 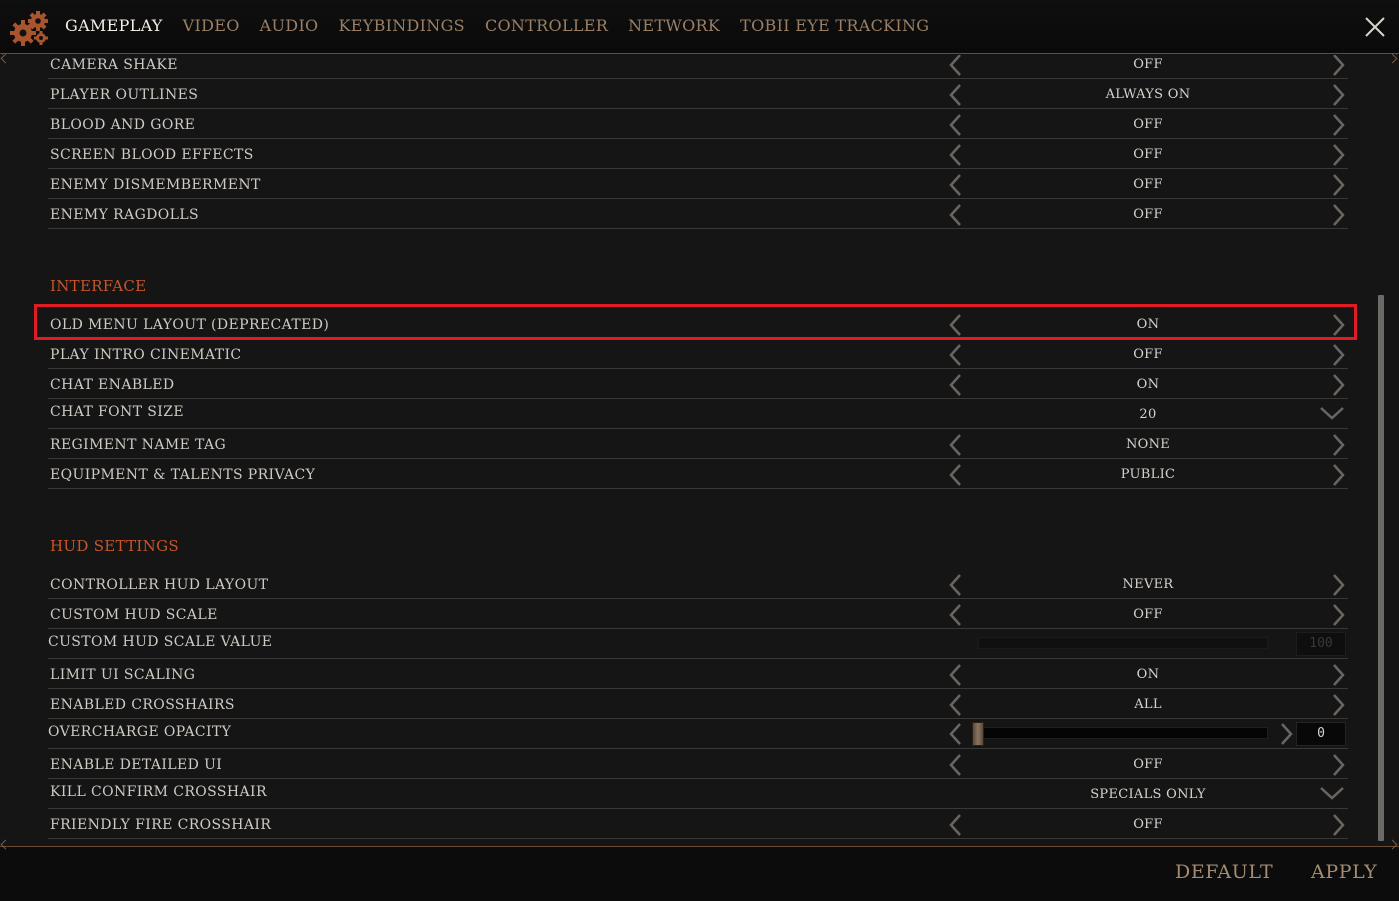 What do you see at coordinates (29, 28) in the screenshot?
I see `gear-icon` at bounding box center [29, 28].